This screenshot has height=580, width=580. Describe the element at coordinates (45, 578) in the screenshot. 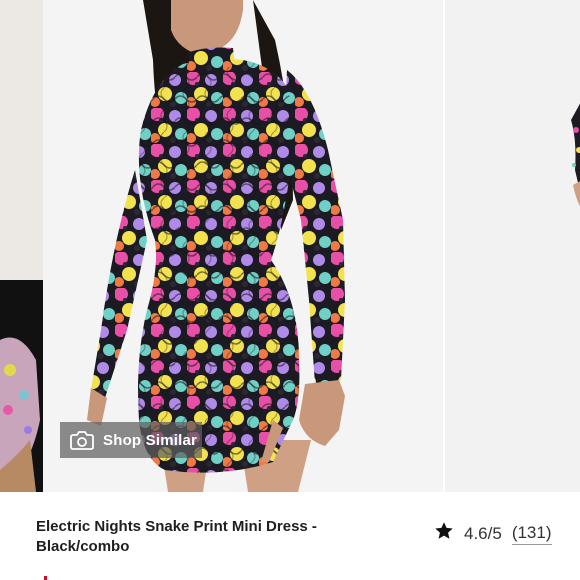

I see `price-indicator` at that location.